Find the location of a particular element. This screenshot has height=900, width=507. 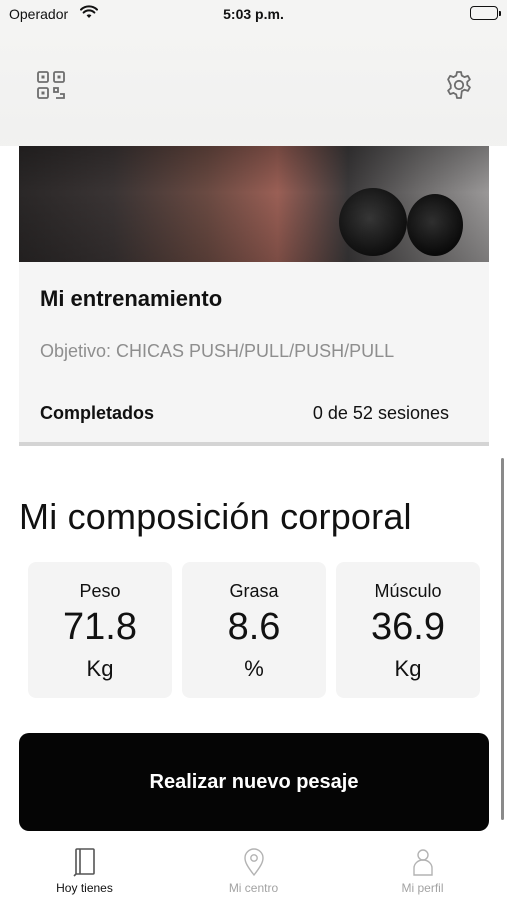

status-bar: Operador 5:03 p.m. is located at coordinates (253, 14).